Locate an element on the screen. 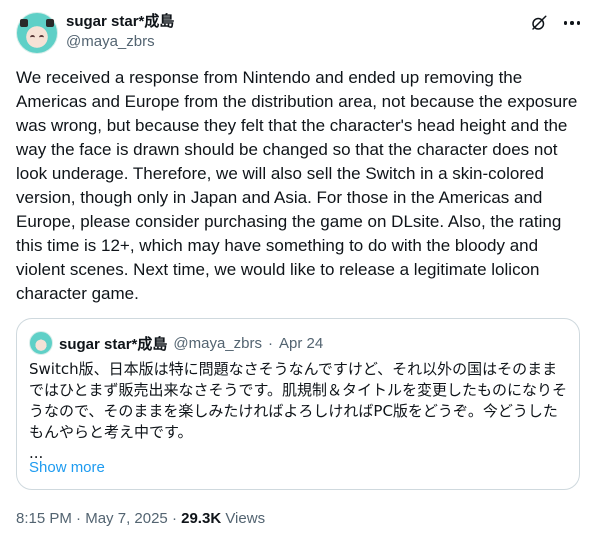 The height and width of the screenshot is (545, 598). avatar is located at coordinates (37, 33).